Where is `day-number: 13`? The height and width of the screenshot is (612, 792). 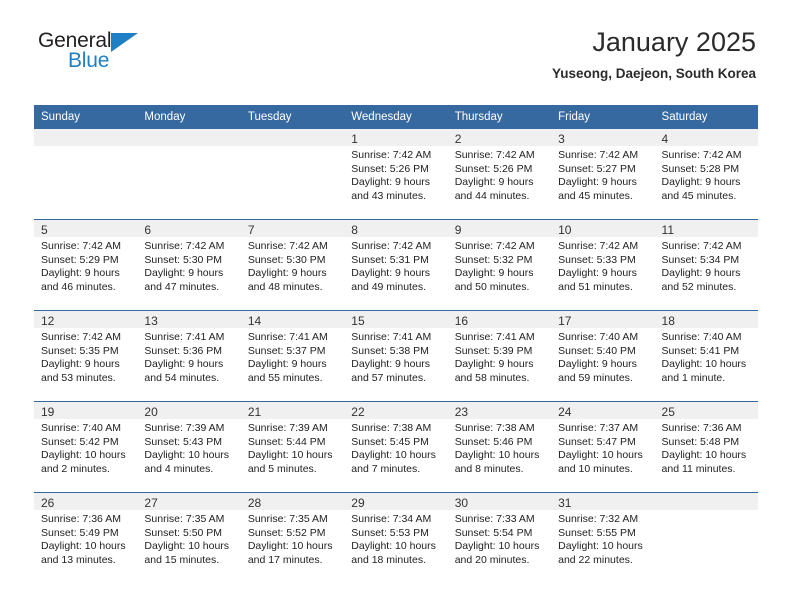 day-number: 13 is located at coordinates (189, 319).